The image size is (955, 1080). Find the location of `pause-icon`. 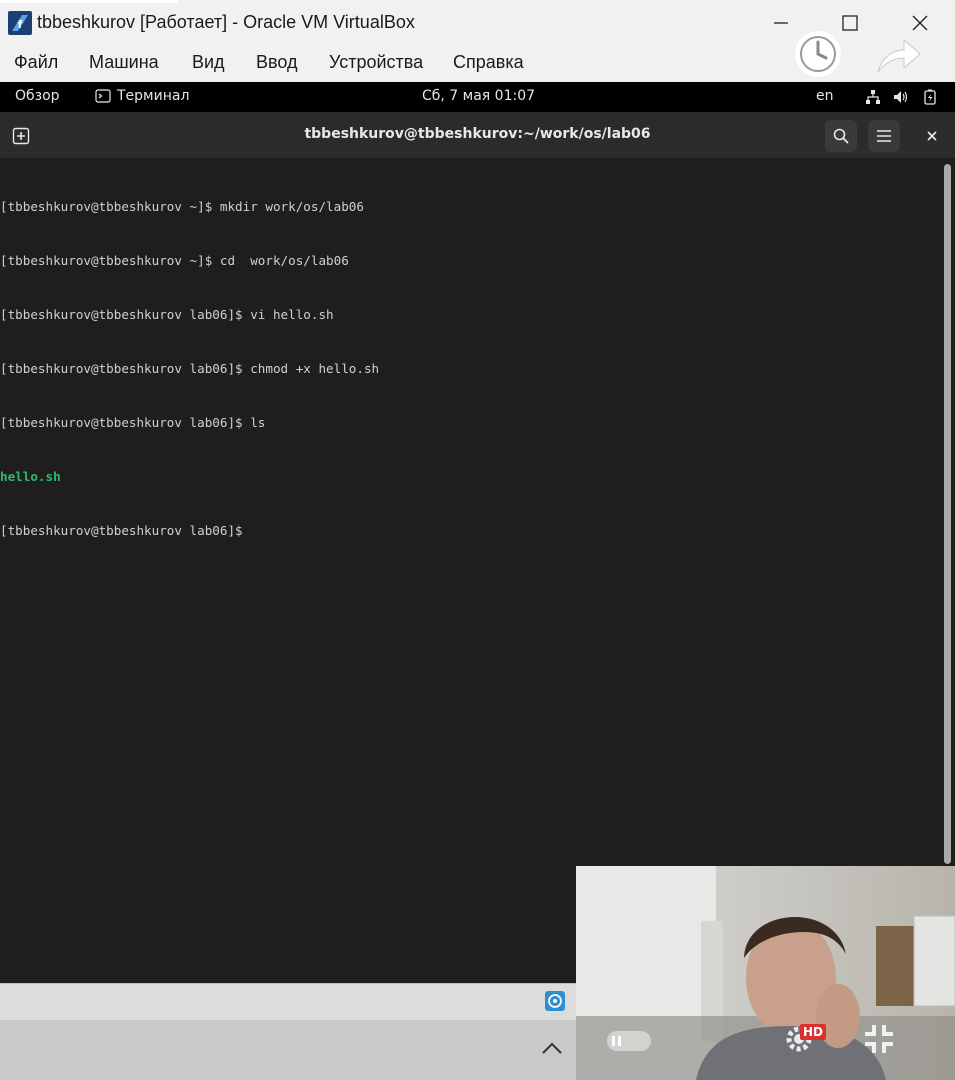

pause-icon is located at coordinates (629, 1041).